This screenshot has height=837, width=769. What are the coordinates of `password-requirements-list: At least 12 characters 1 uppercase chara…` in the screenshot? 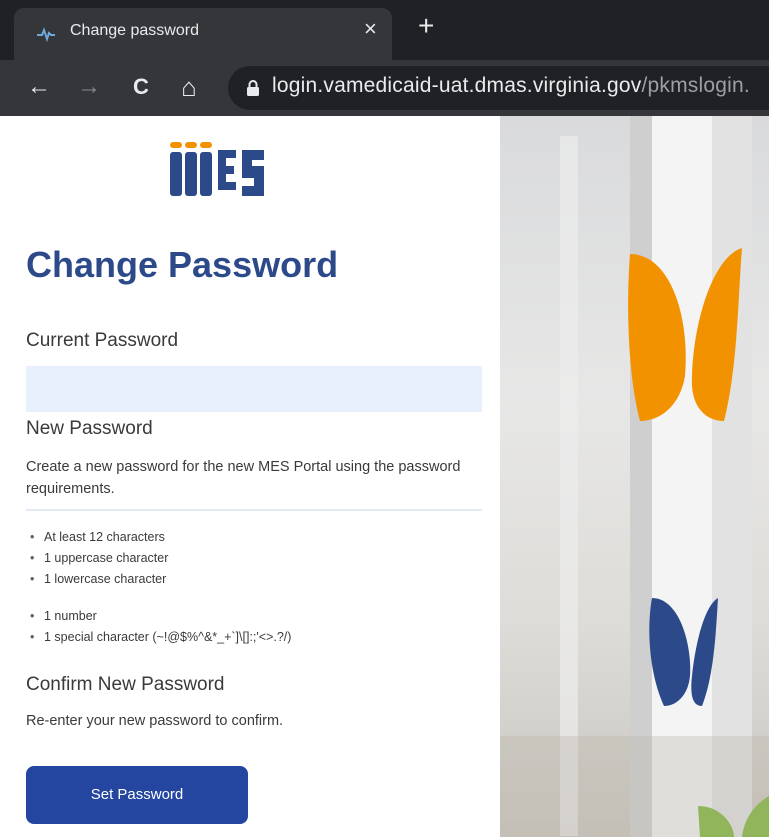 It's located at (99, 558).